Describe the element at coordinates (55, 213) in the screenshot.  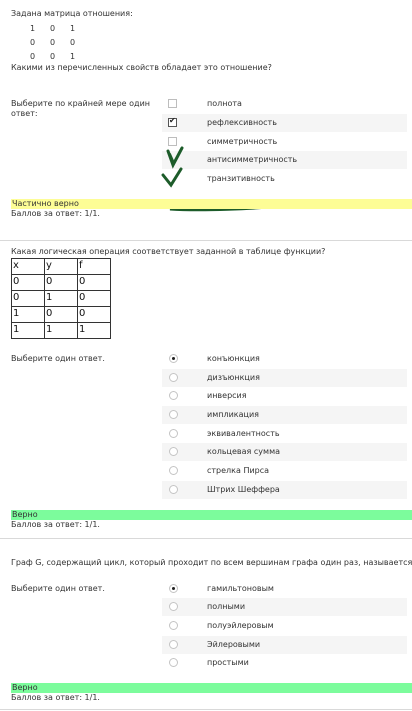
I see `q1-score: Баллов за ответ: 1/1.` at that location.